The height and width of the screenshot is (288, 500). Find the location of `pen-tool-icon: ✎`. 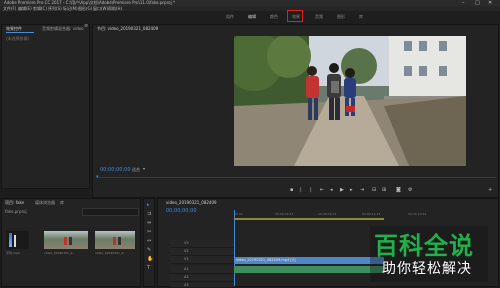

pen-tool-icon: ✎ is located at coordinates (149, 250).